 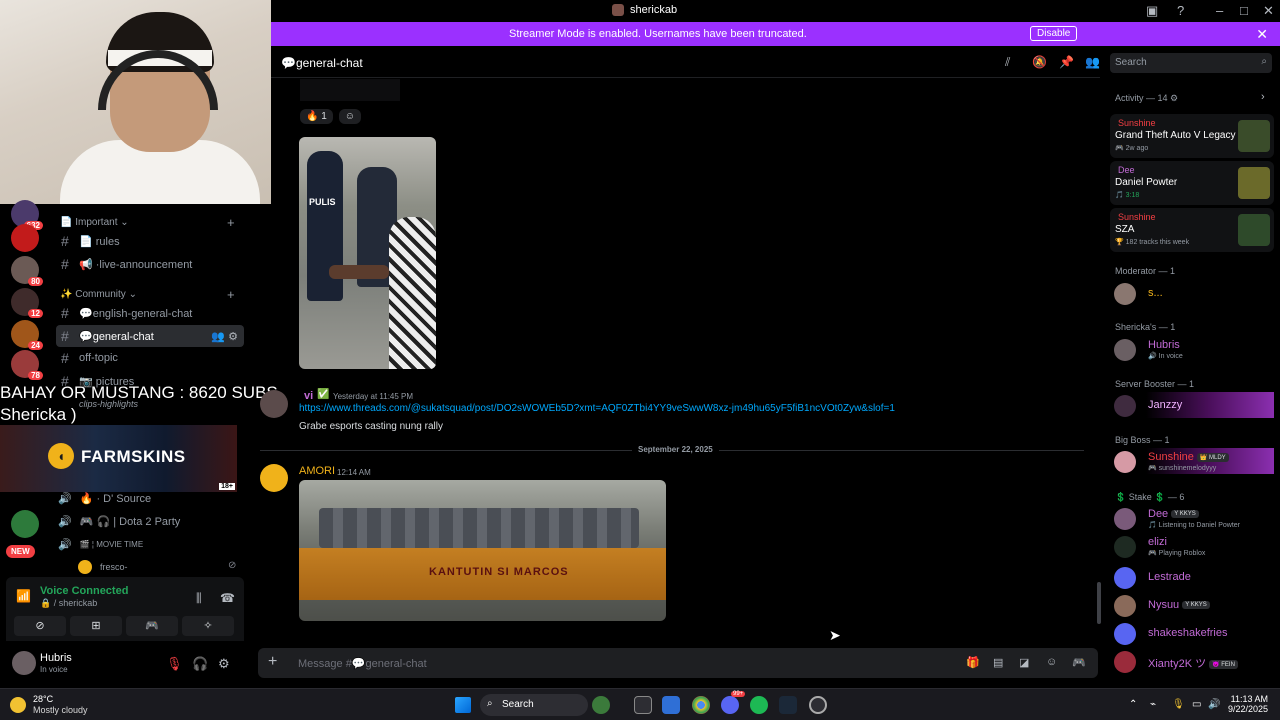 I want to click on member-item: Hubris 🔊 In voice, so click(x=1194, y=349).